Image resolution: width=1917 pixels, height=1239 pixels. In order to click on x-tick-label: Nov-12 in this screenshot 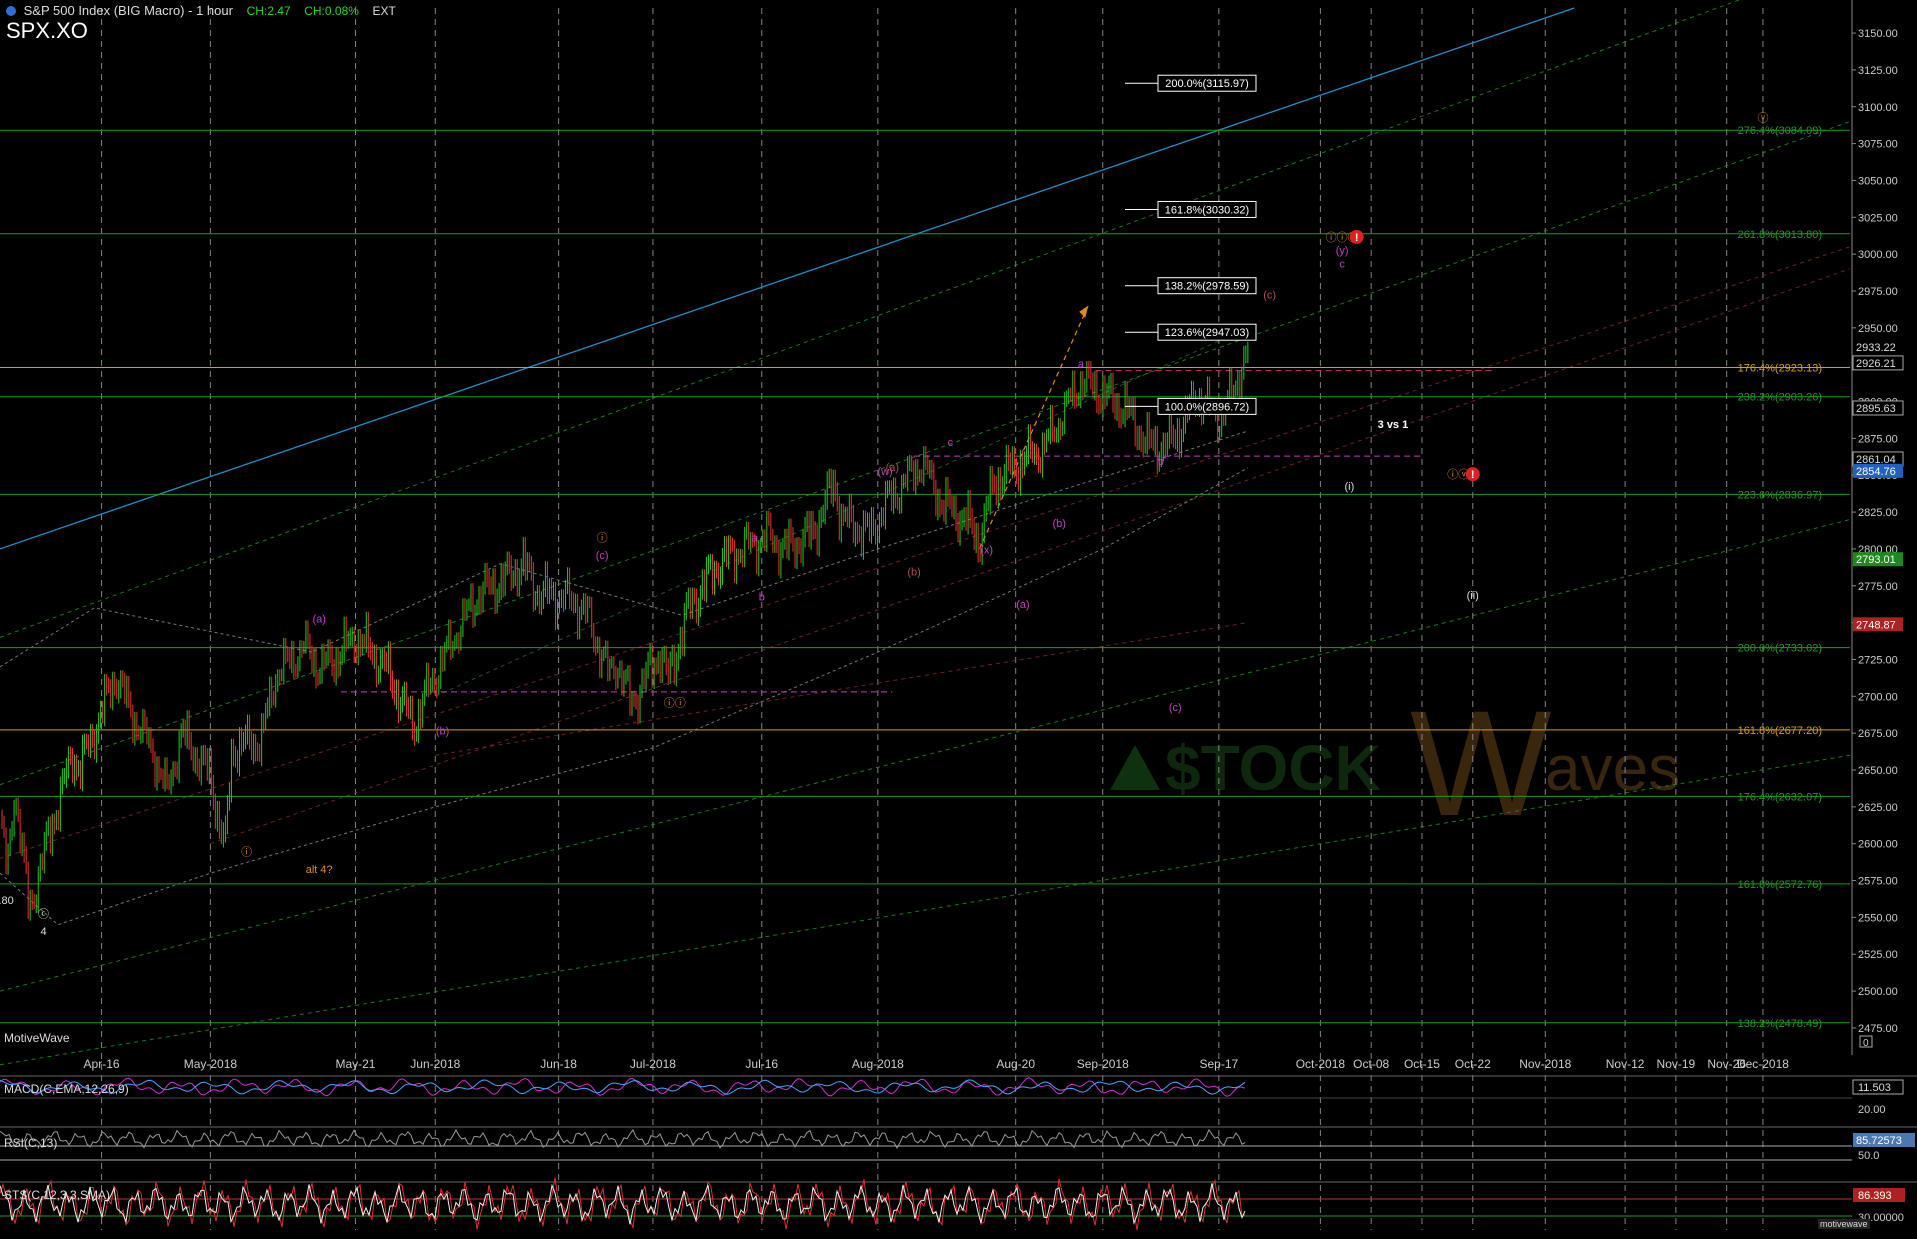, I will do `click(1625, 1064)`.